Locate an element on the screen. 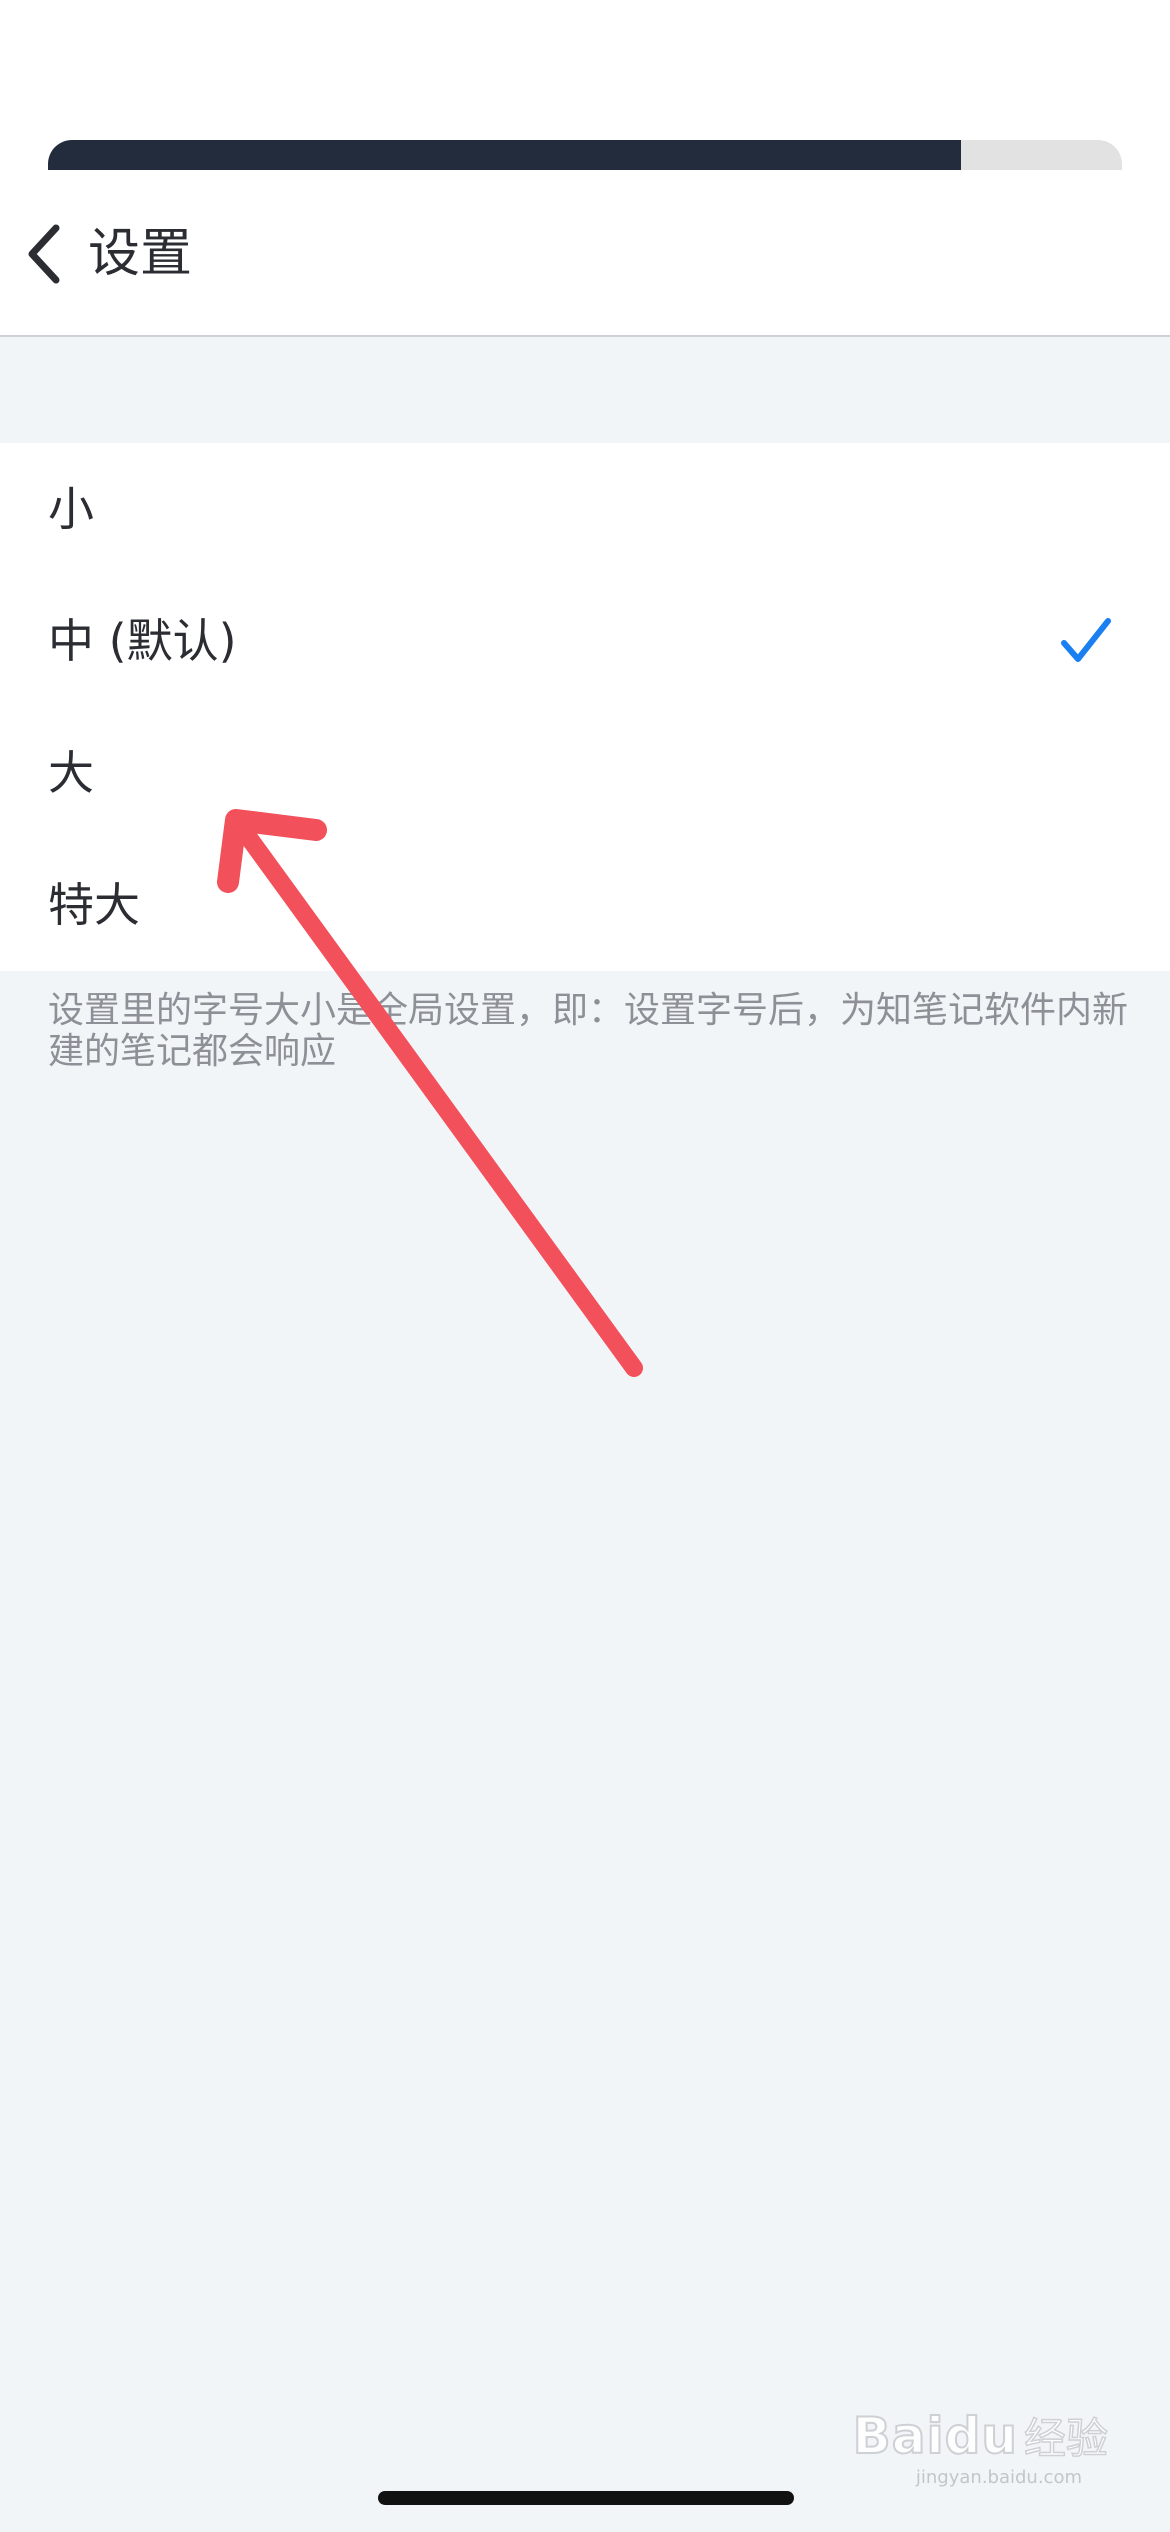  option-label: 大 is located at coordinates (71, 773).